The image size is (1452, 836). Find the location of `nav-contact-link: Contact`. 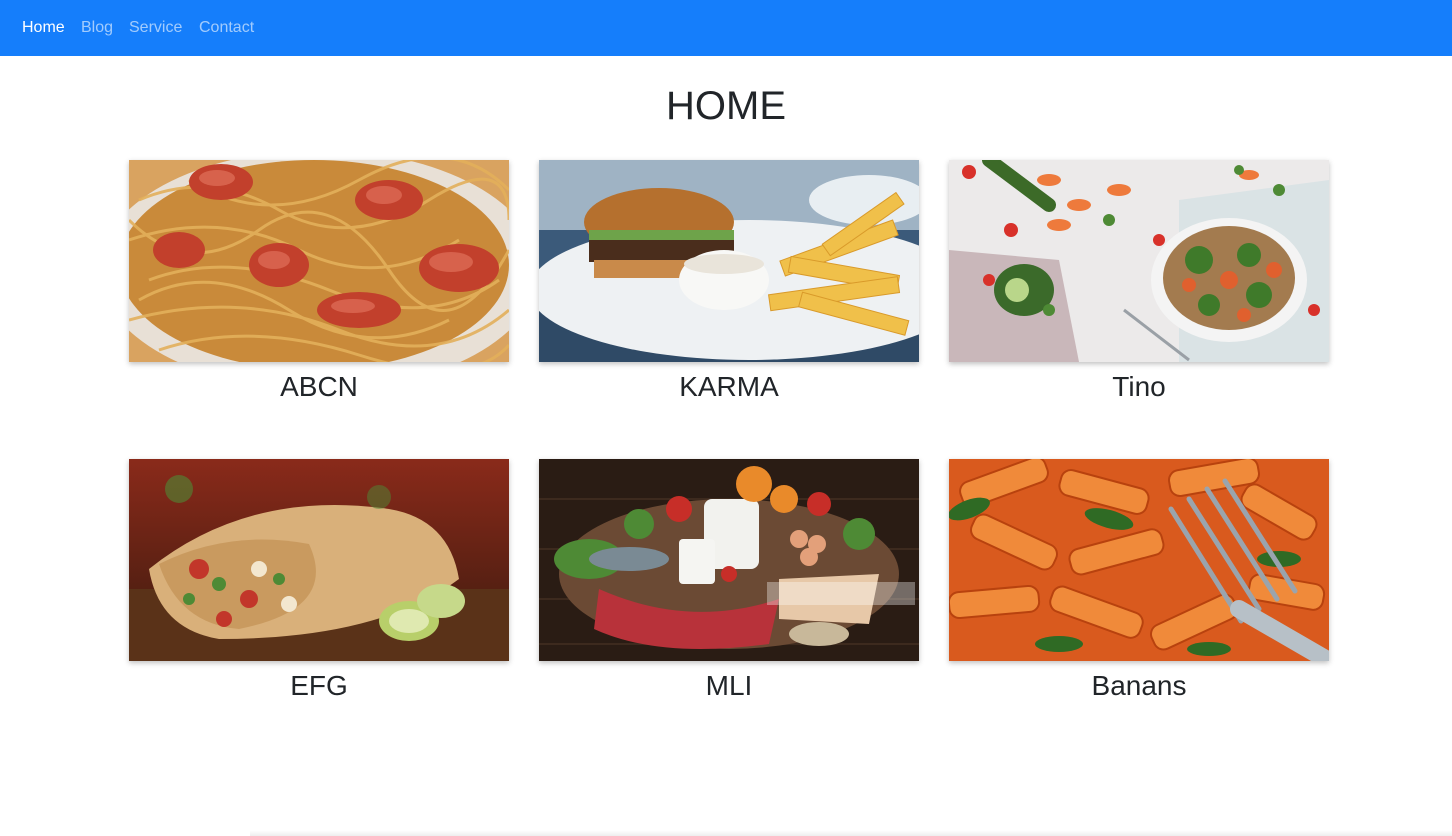

nav-contact-link: Contact is located at coordinates (226, 28).